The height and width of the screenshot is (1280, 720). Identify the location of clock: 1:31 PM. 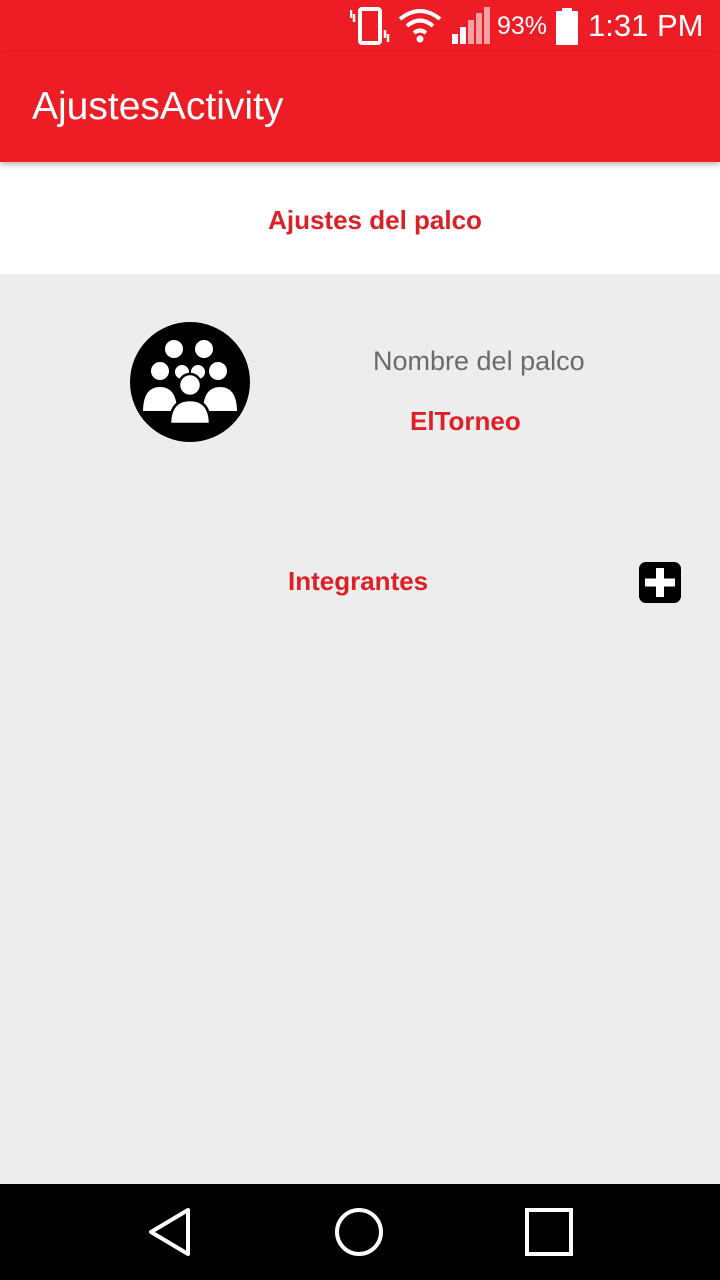
(646, 25).